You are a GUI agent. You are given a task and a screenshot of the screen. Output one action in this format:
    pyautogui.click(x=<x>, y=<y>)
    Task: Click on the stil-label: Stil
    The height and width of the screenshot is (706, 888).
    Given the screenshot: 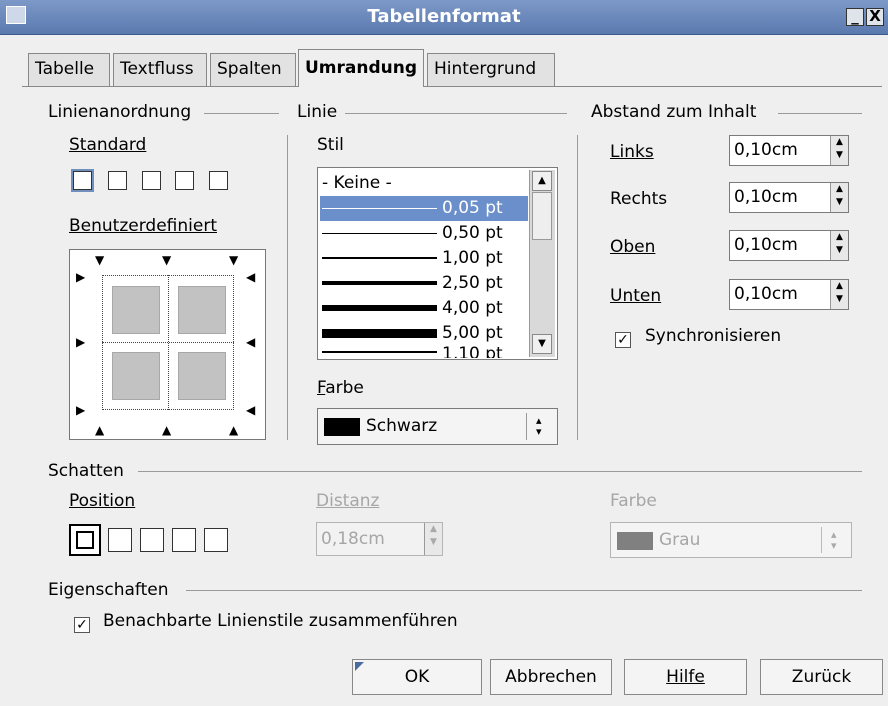 What is the action you would take?
    pyautogui.click(x=330, y=145)
    